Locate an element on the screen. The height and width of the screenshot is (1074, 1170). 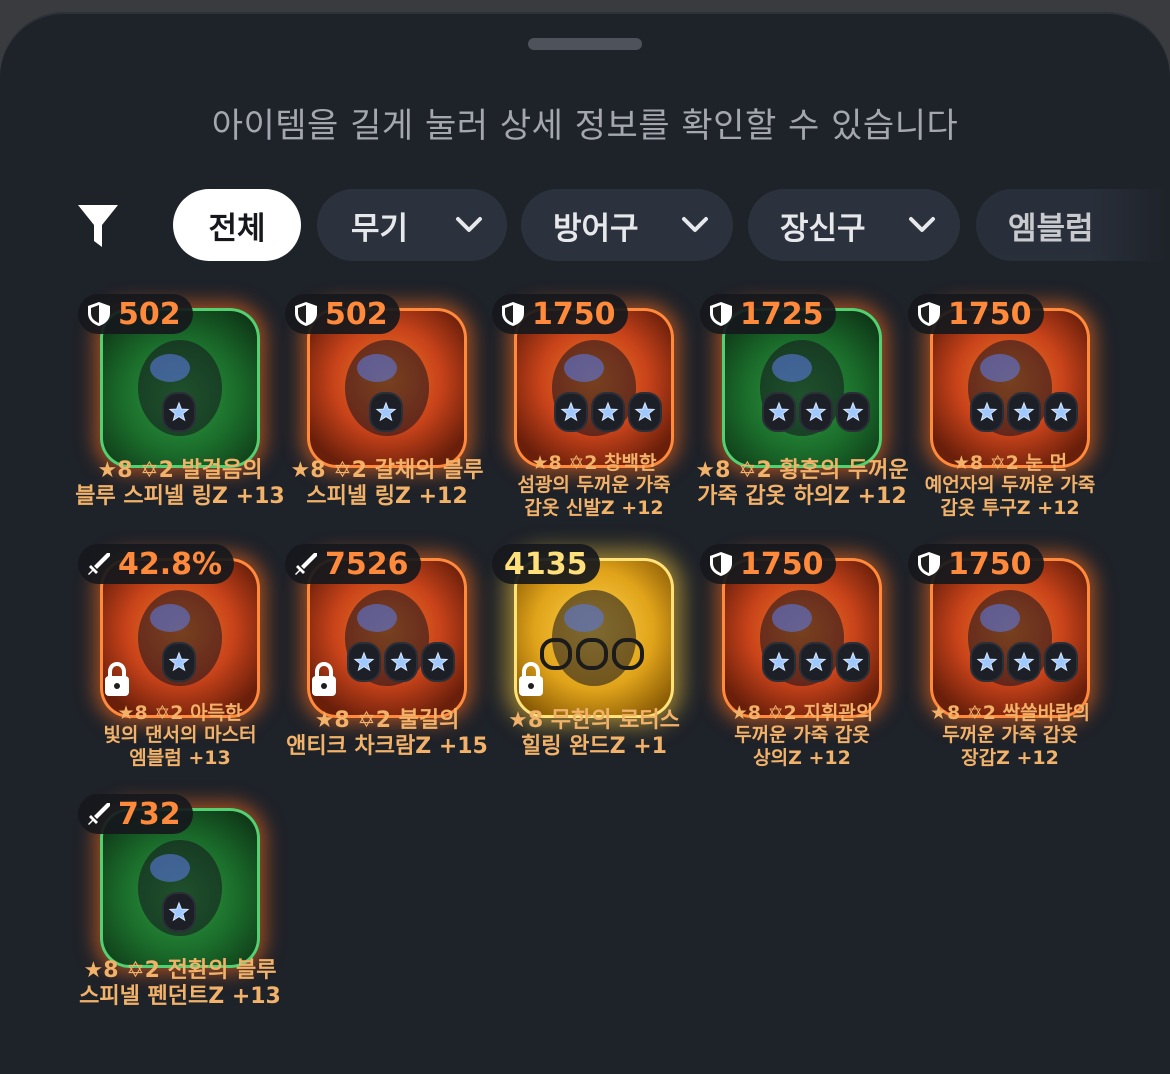
item-name-line: 스피넬 링Z +12 is located at coordinates (387, 496).